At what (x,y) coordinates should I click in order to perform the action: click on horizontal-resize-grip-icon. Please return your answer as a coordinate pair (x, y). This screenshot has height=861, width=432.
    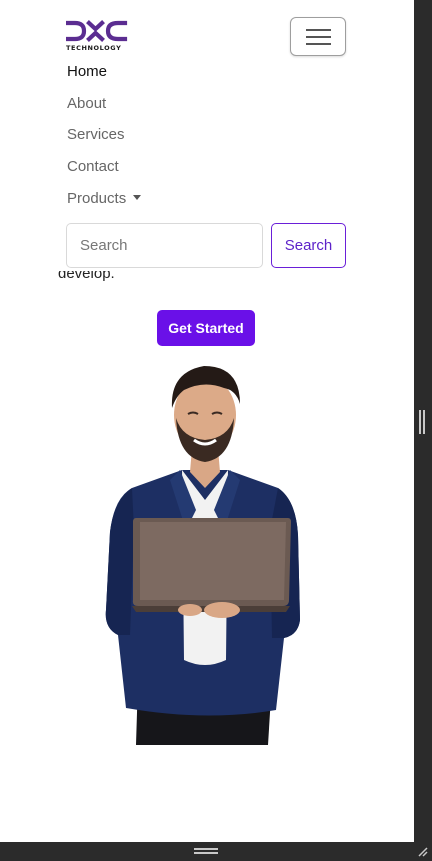
    Looking at the image, I should click on (206, 851).